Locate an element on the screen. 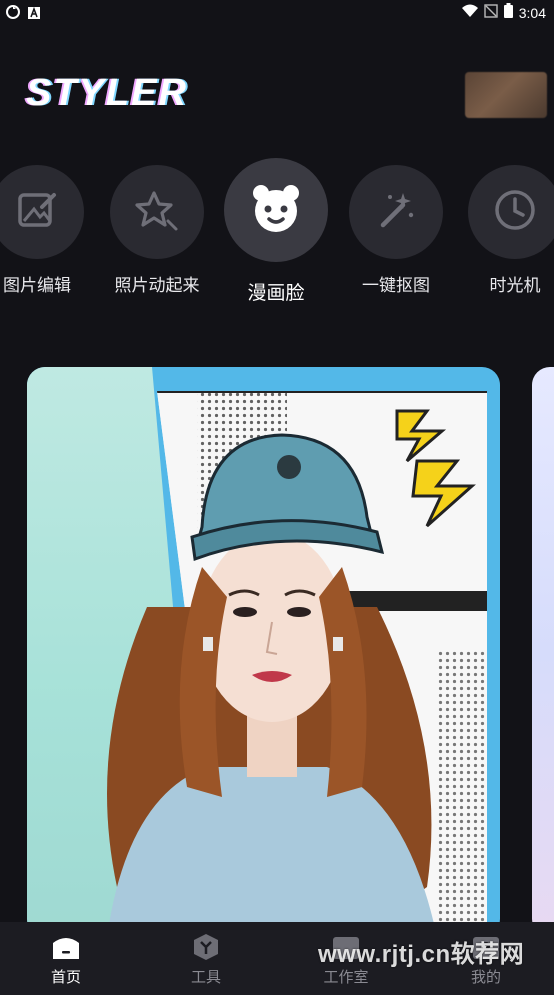 This screenshot has height=995, width=554. bear-face-icon is located at coordinates (276, 210).